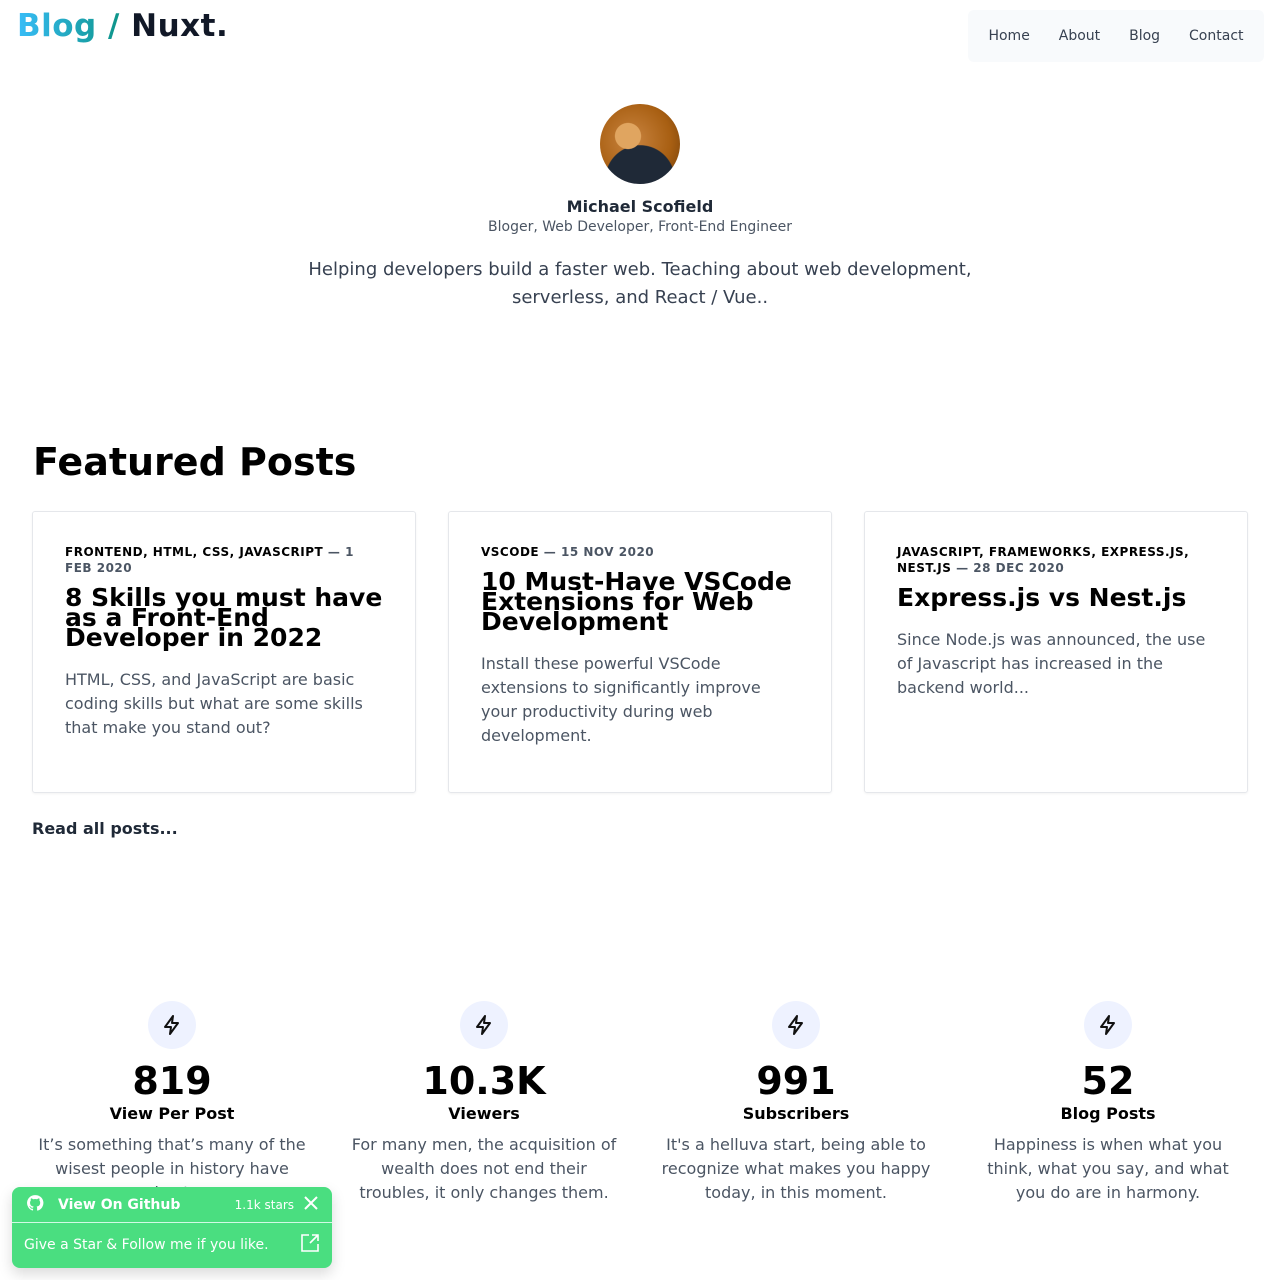 The image size is (1280, 1280). Describe the element at coordinates (311, 1204) in the screenshot. I see `close-icon` at that location.